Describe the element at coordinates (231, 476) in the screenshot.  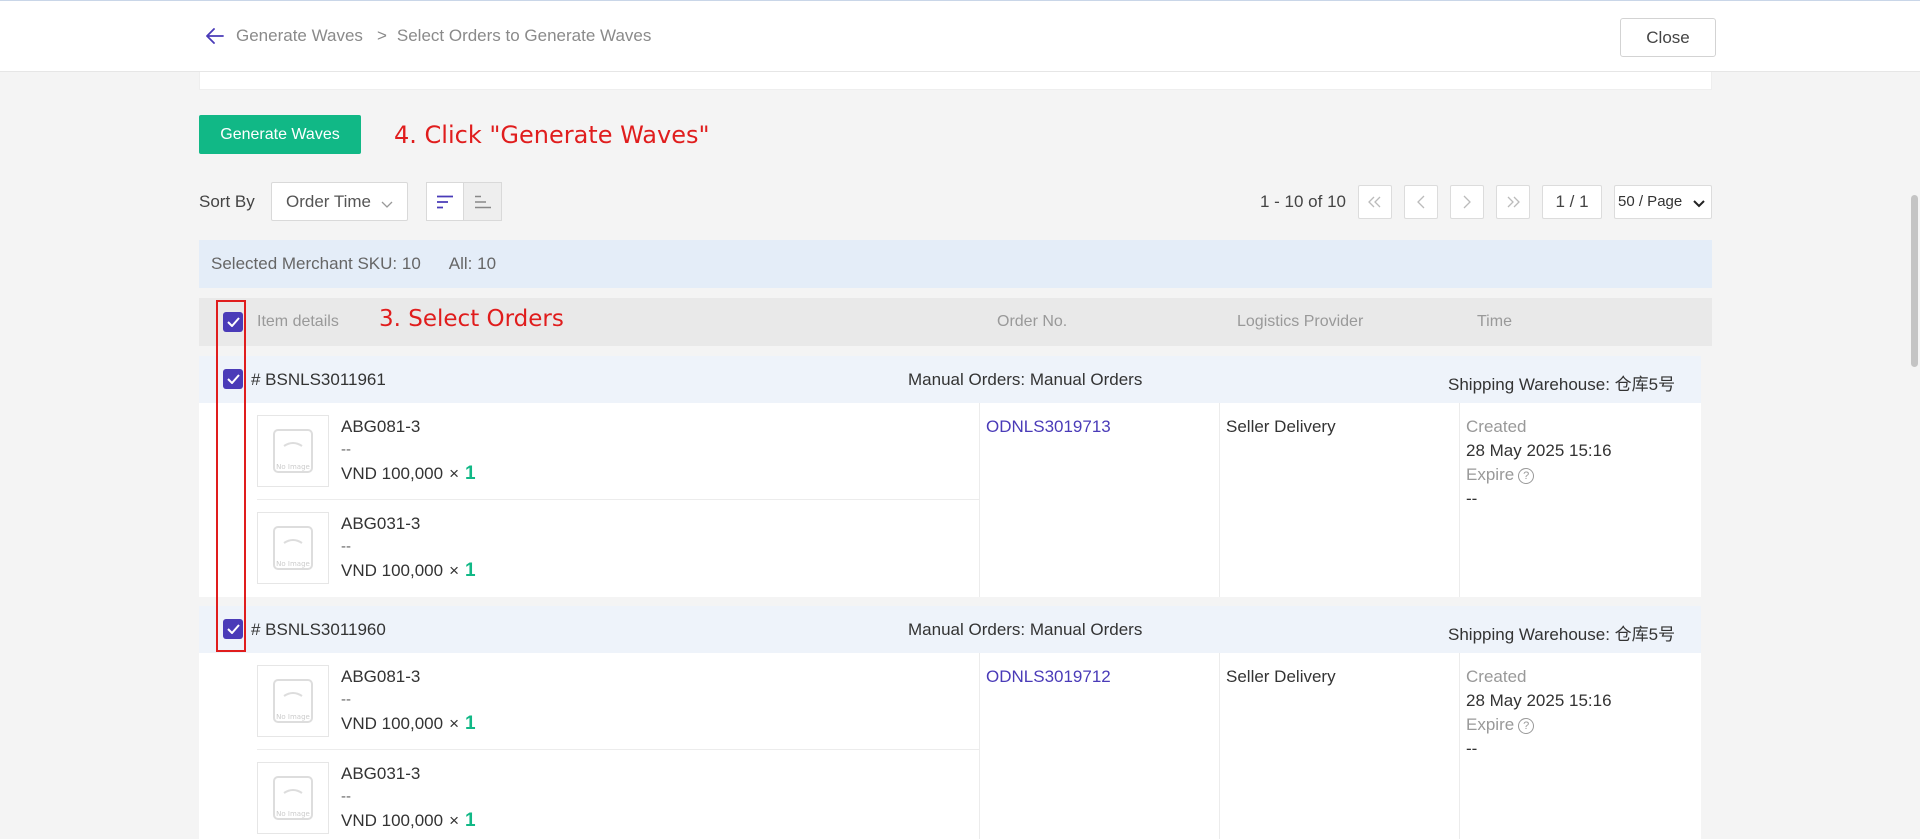
I see `annotation-highlight-box` at that location.